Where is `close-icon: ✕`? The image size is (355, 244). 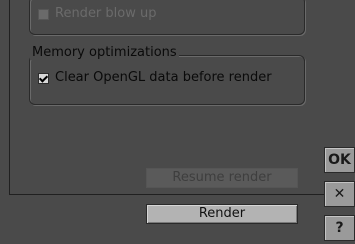
close-icon: ✕ is located at coordinates (339, 194).